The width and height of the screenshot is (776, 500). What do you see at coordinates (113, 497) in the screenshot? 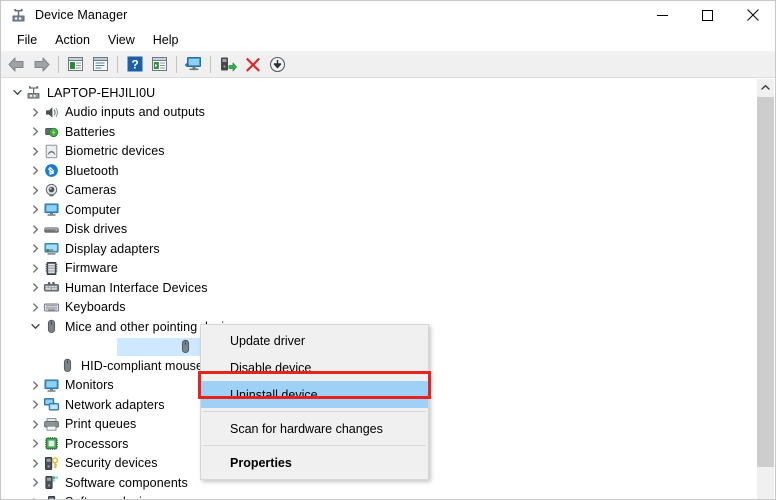
I see `tree-item-label: Software devices` at bounding box center [113, 497].